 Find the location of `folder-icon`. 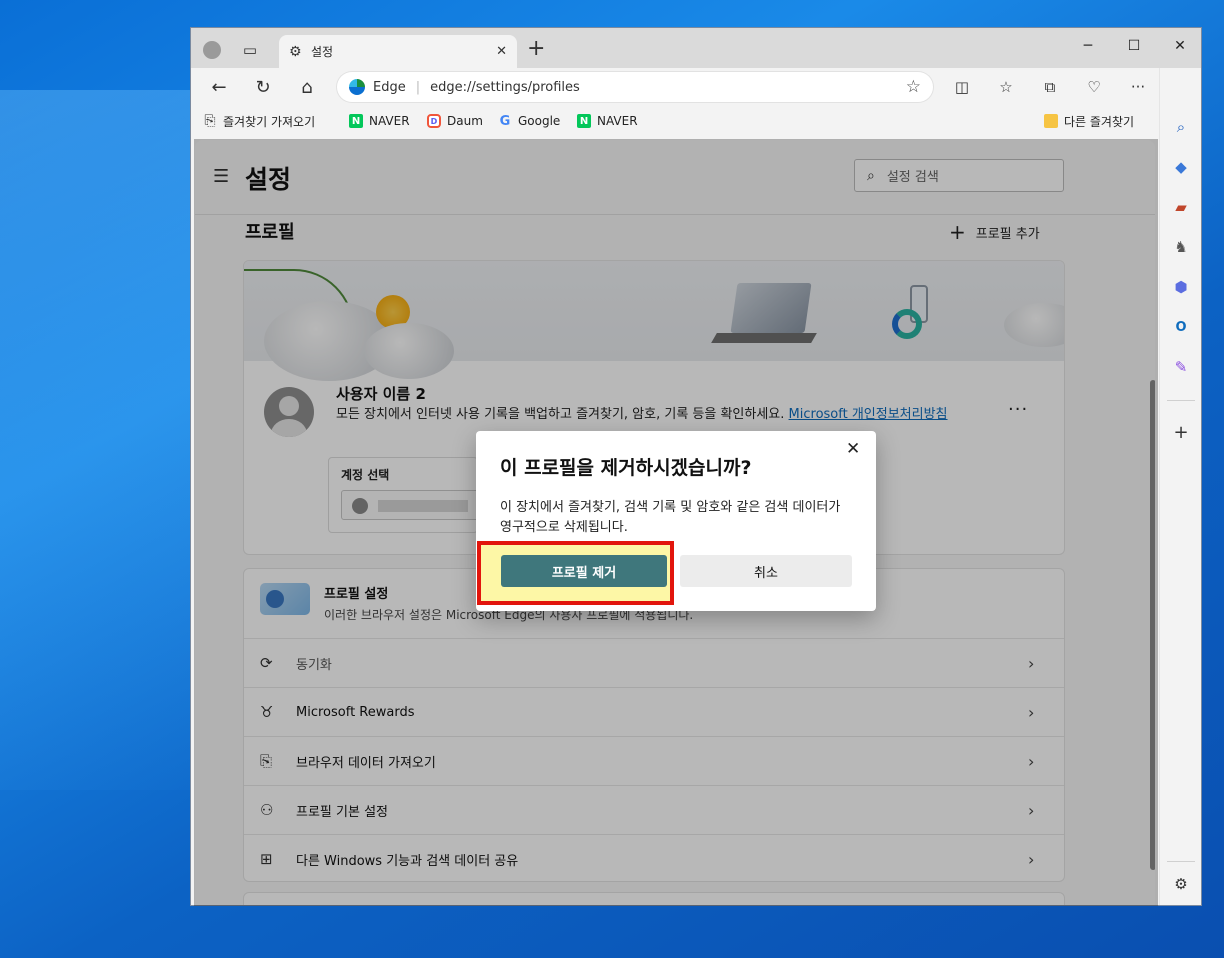

folder-icon is located at coordinates (1051, 121).